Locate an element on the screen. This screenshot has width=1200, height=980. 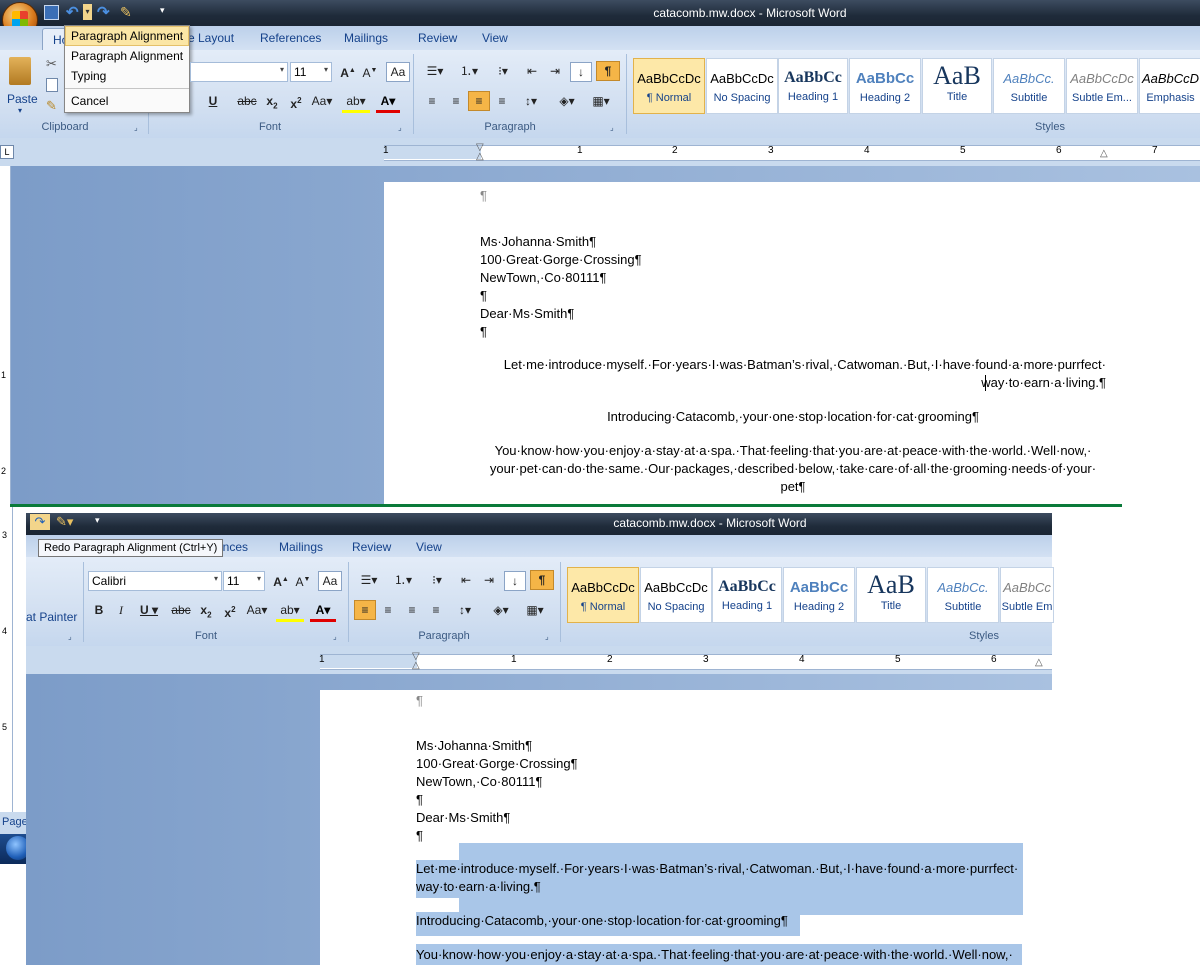
style-subtle-emphasis: AaBbCc Subtle Em is located at coordinates (1027, 595).